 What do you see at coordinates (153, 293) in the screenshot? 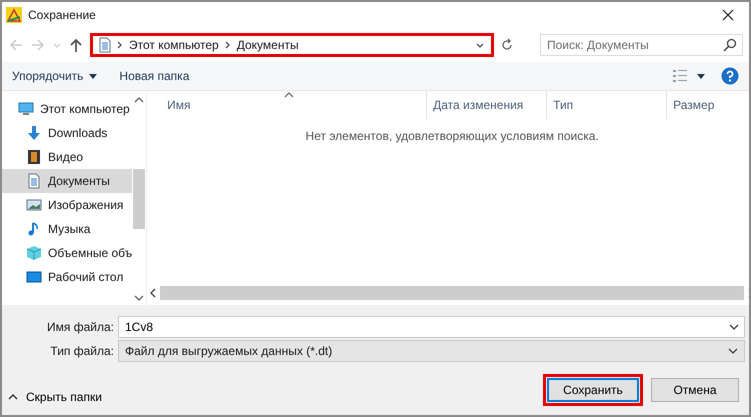
I see `scroll-left-icon` at bounding box center [153, 293].